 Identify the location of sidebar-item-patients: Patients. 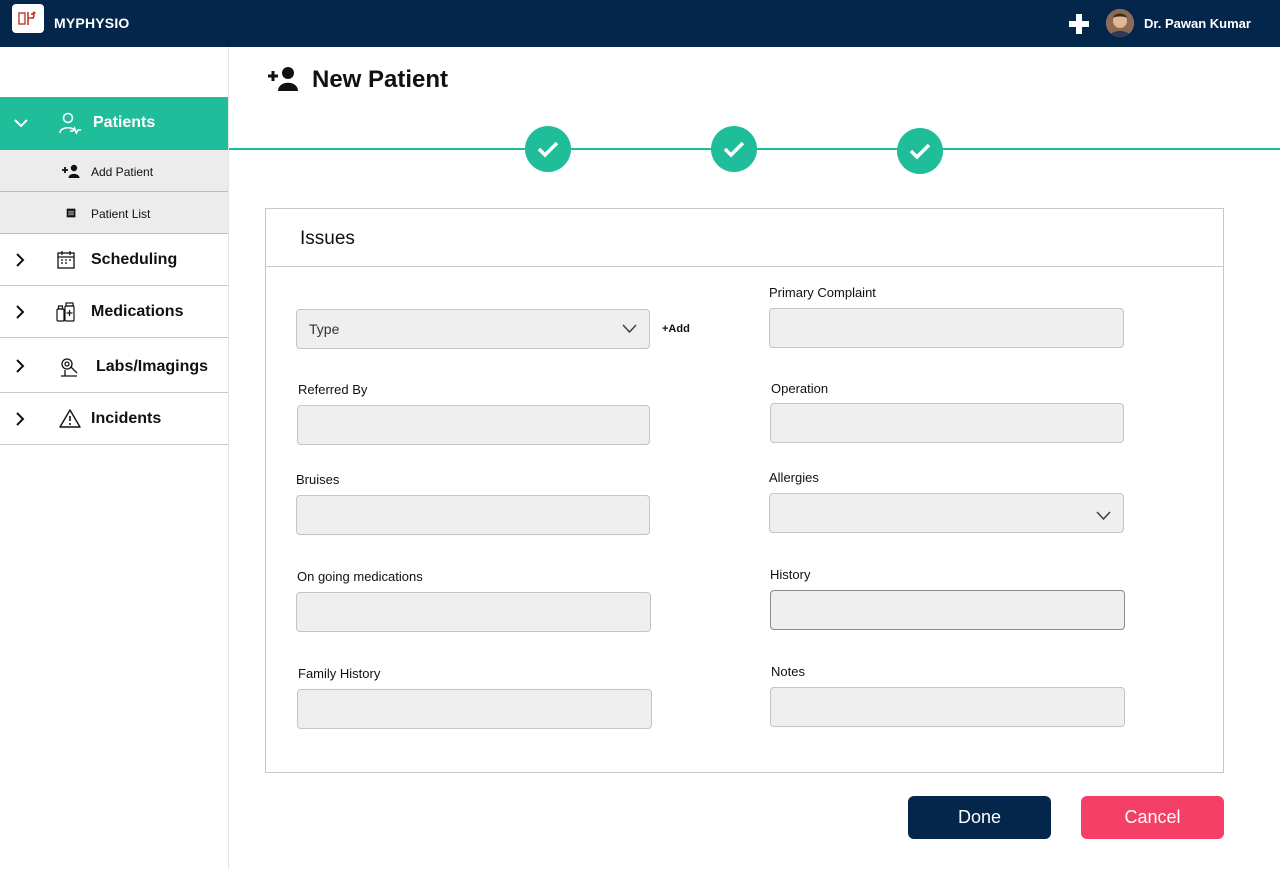
(114, 123).